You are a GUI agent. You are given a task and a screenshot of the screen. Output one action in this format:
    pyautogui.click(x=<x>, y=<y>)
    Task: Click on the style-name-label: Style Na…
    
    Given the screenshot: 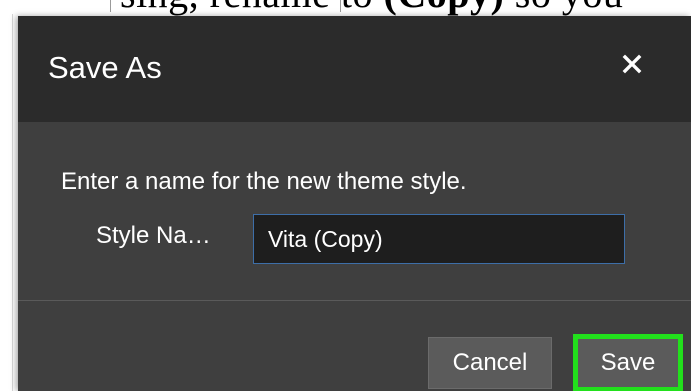 What is the action you would take?
    pyautogui.click(x=153, y=235)
    